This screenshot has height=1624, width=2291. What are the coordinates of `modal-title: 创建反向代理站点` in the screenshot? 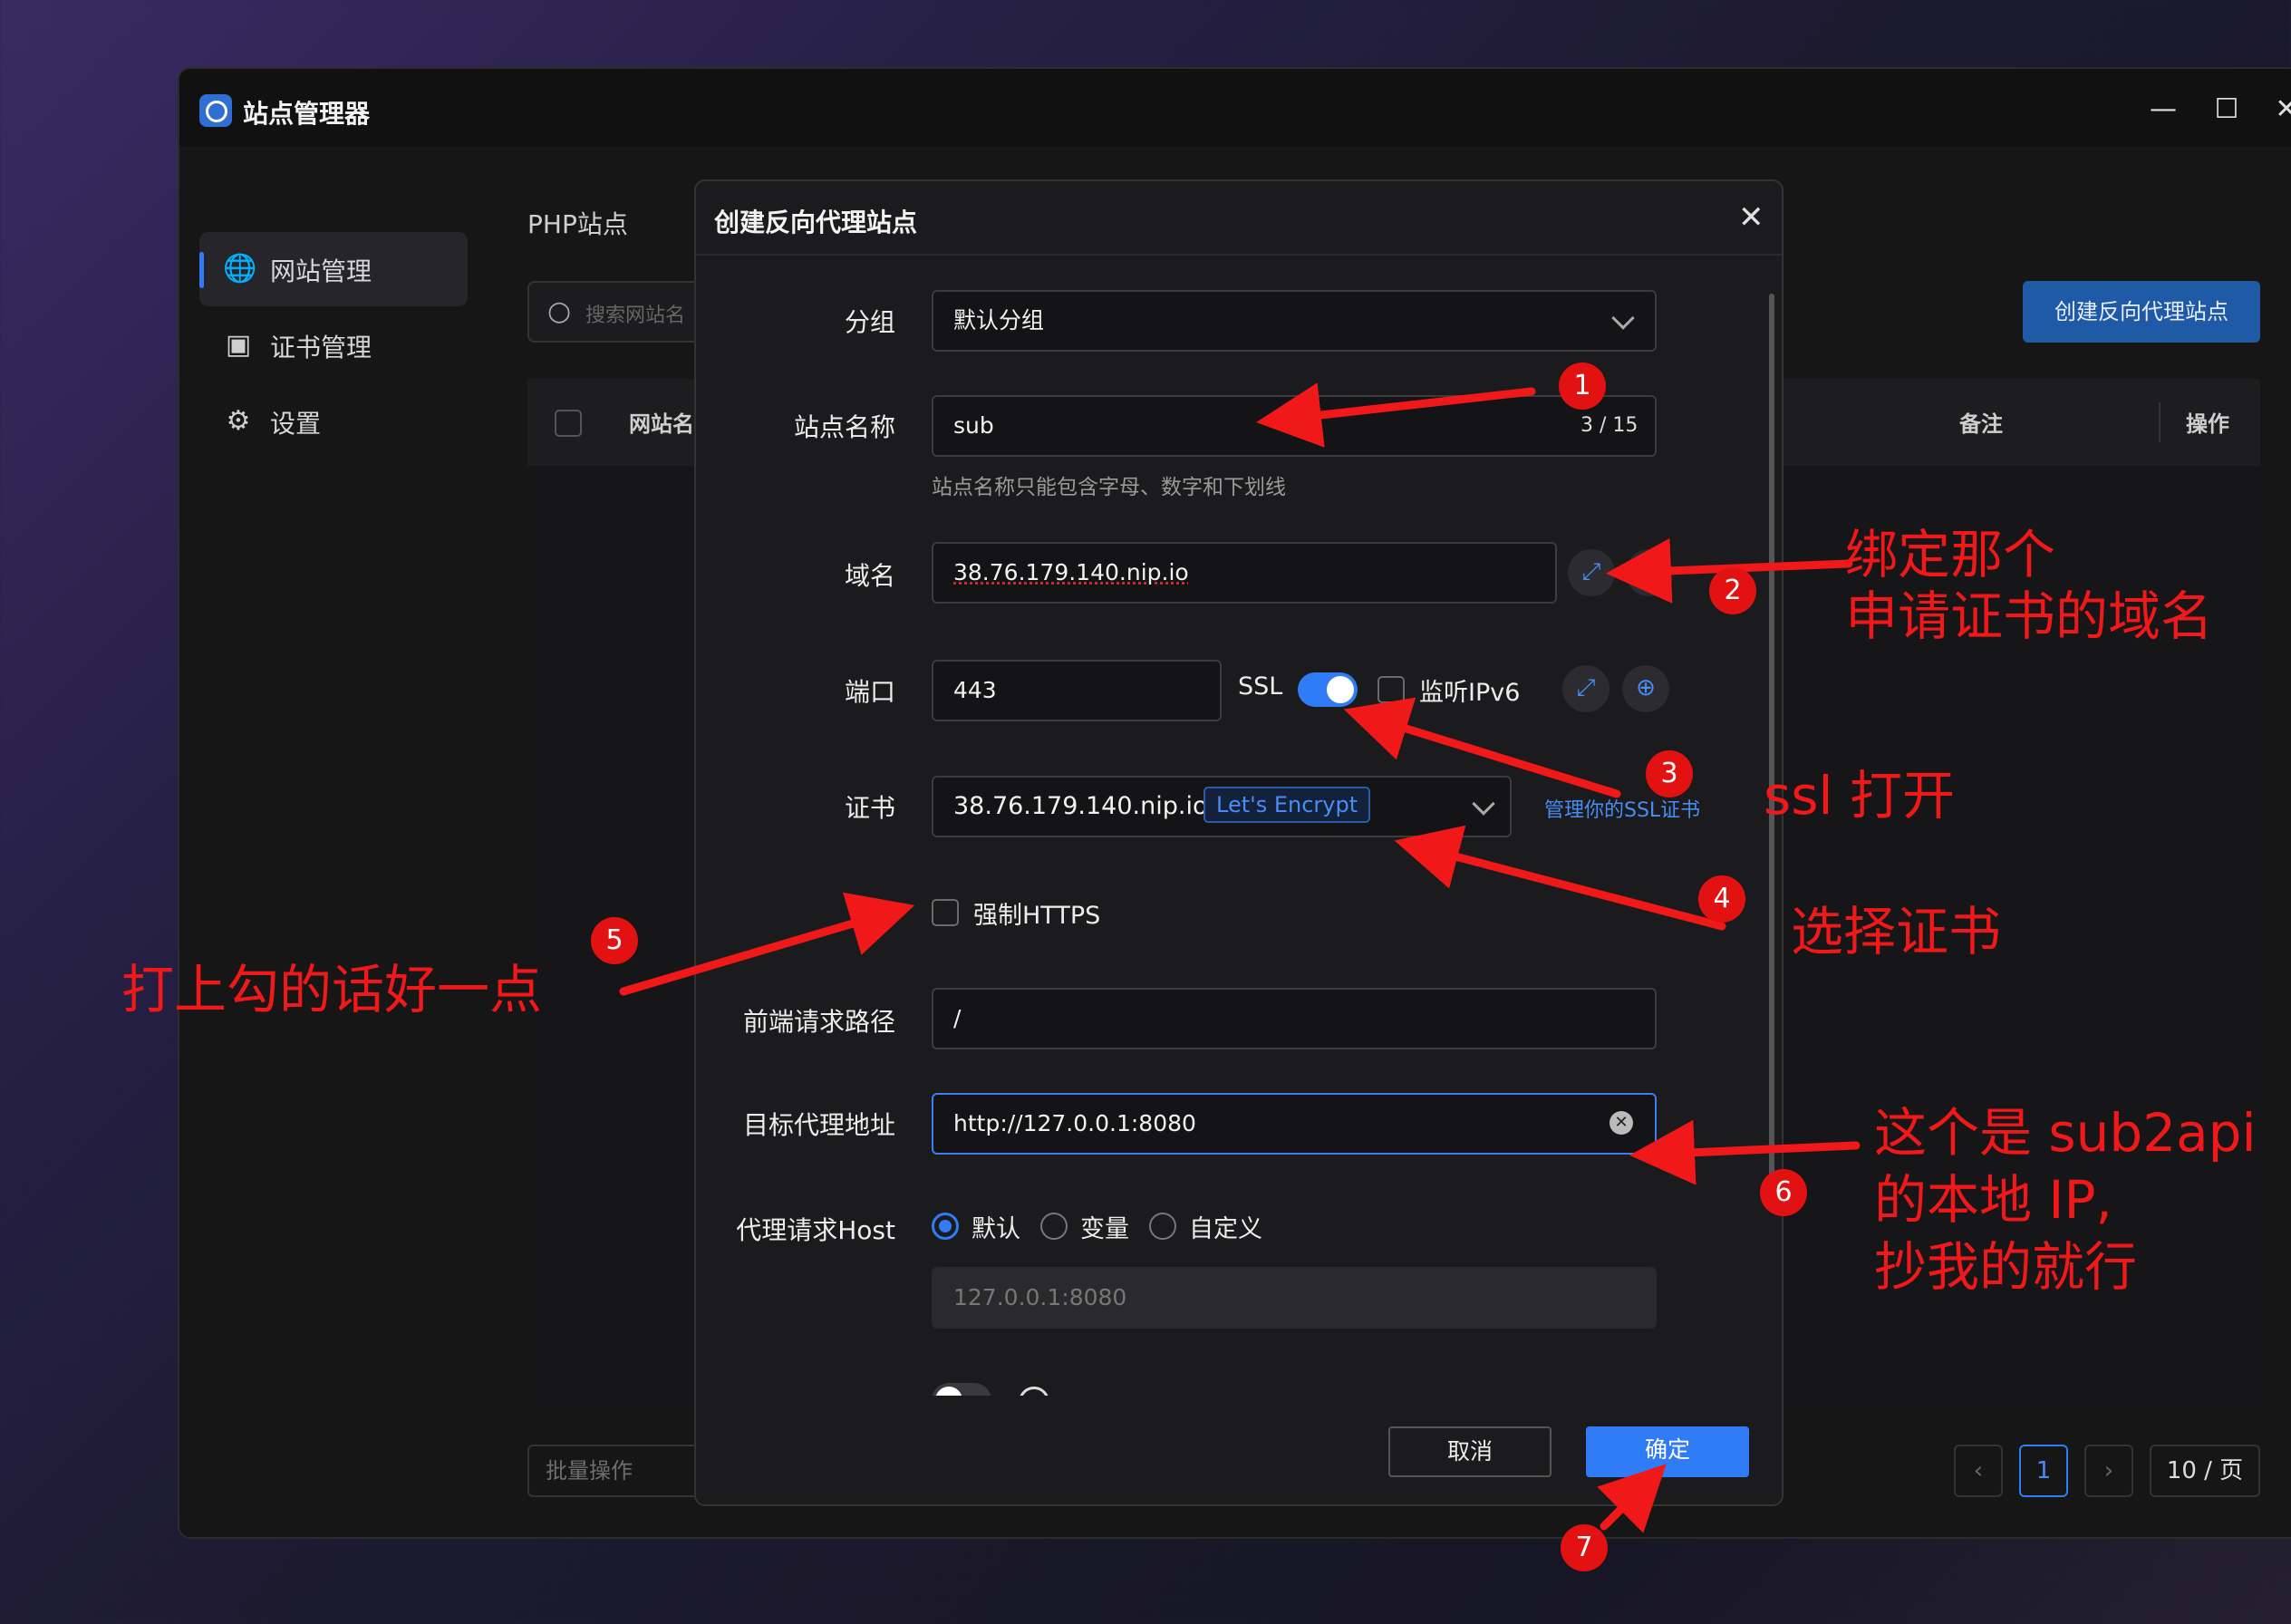 It's located at (816, 222).